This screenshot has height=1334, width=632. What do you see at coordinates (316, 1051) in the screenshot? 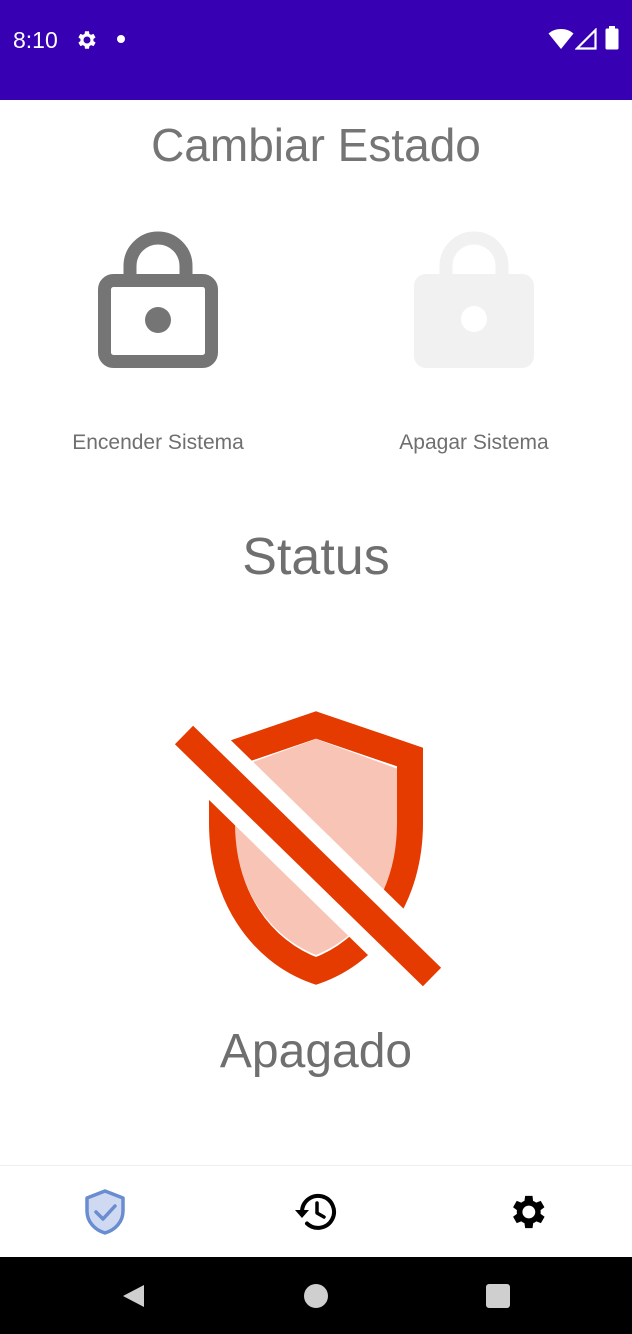
I see `status-value: Apagado` at bounding box center [316, 1051].